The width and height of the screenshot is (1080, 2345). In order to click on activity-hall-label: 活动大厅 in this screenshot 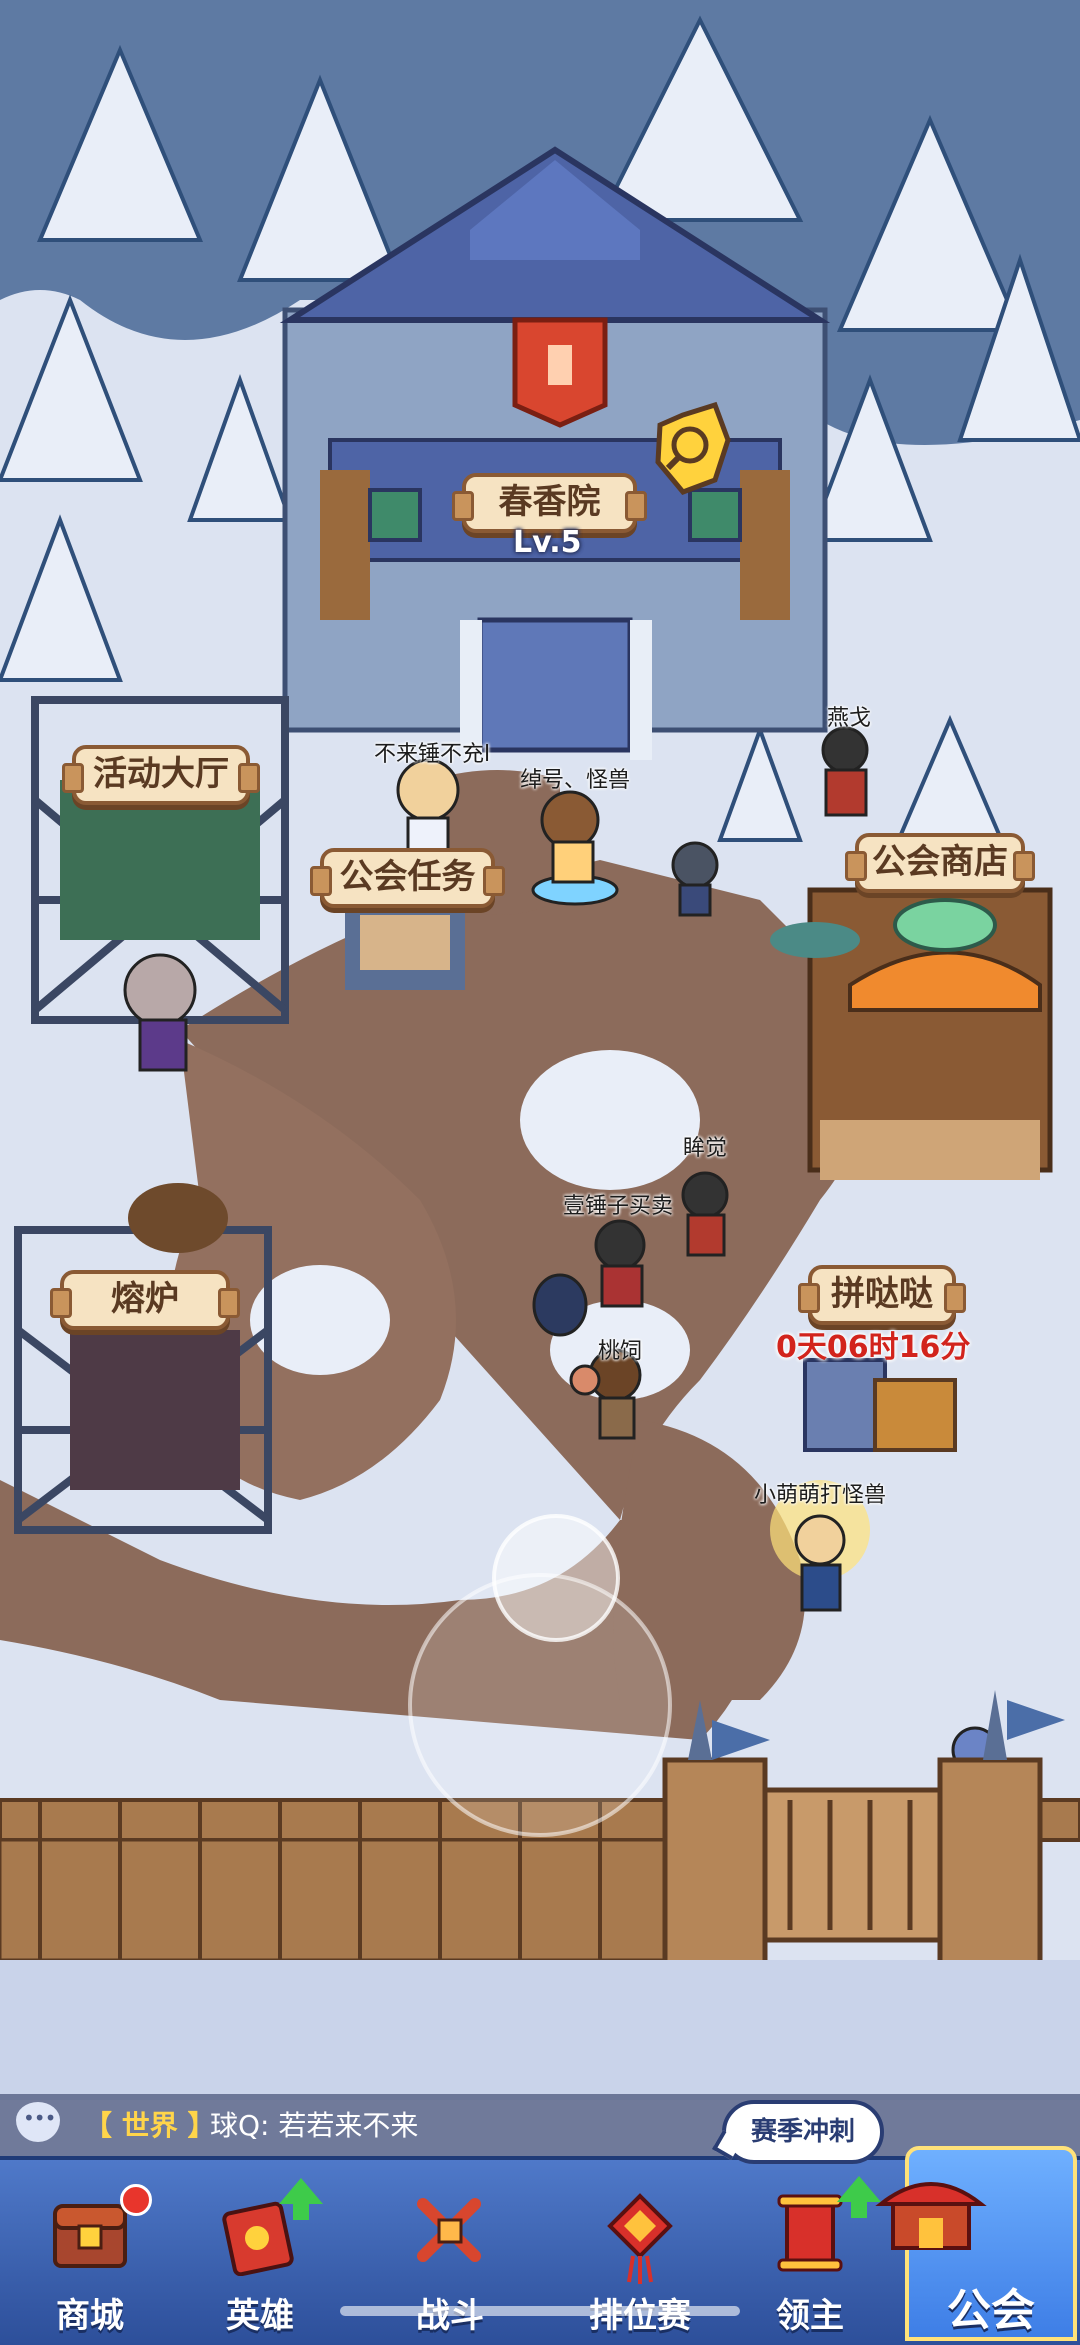, I will do `click(161, 775)`.